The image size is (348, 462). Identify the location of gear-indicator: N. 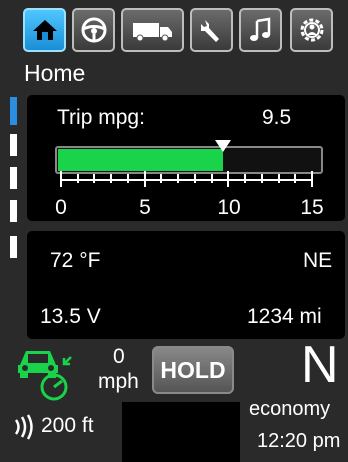
(320, 365).